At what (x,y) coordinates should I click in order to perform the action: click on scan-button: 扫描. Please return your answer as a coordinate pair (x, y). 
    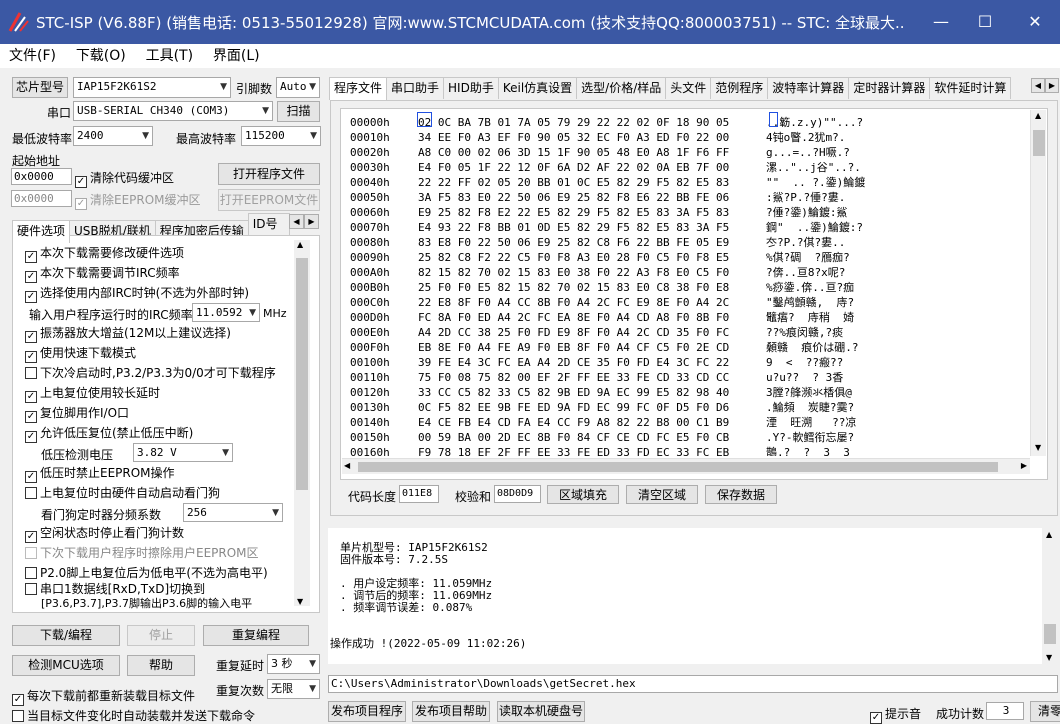
    Looking at the image, I should click on (298, 111).